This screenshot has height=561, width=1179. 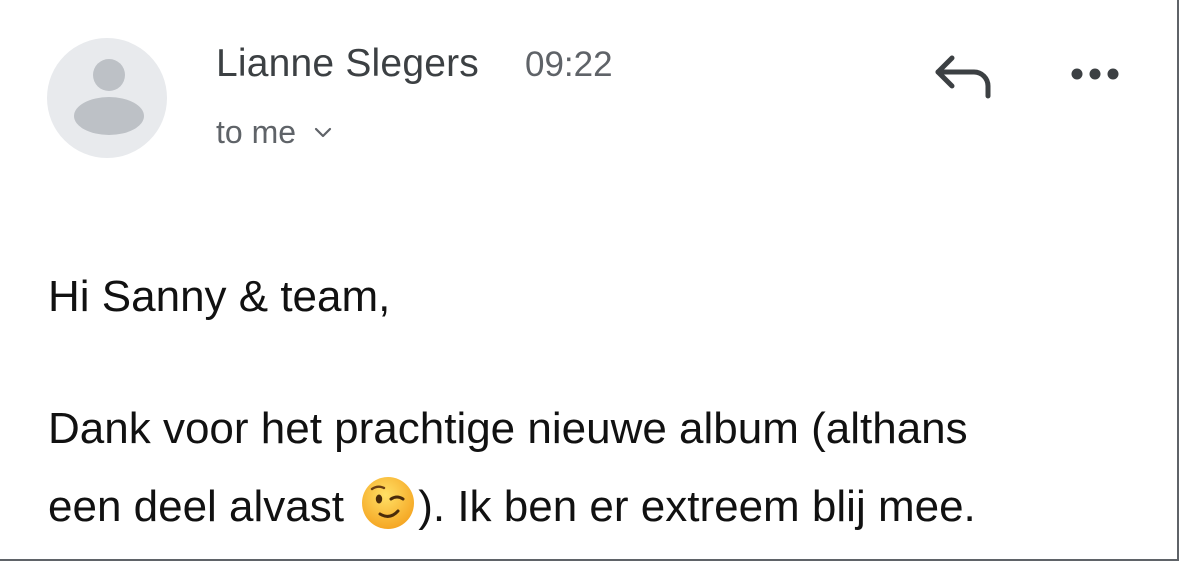 I want to click on avatar-body-shape, so click(x=109, y=116).